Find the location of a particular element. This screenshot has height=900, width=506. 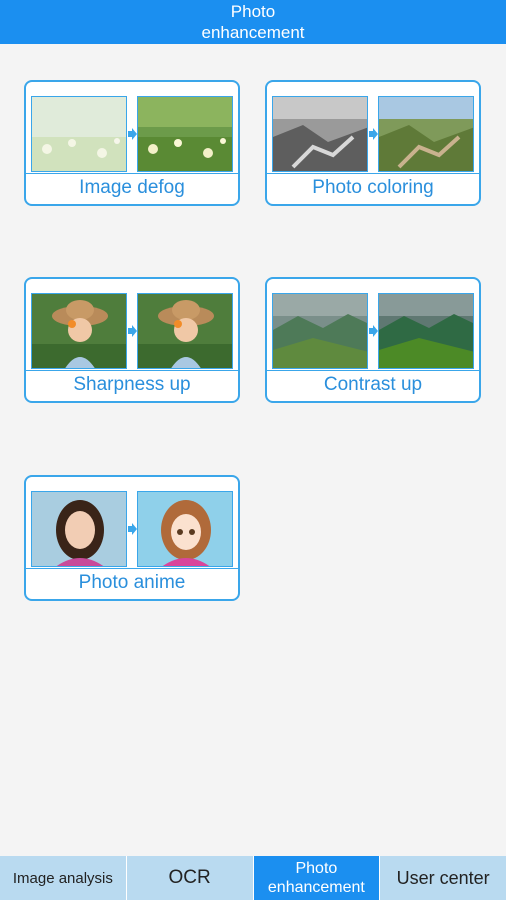

header-title-line1: Photo is located at coordinates (253, 11).